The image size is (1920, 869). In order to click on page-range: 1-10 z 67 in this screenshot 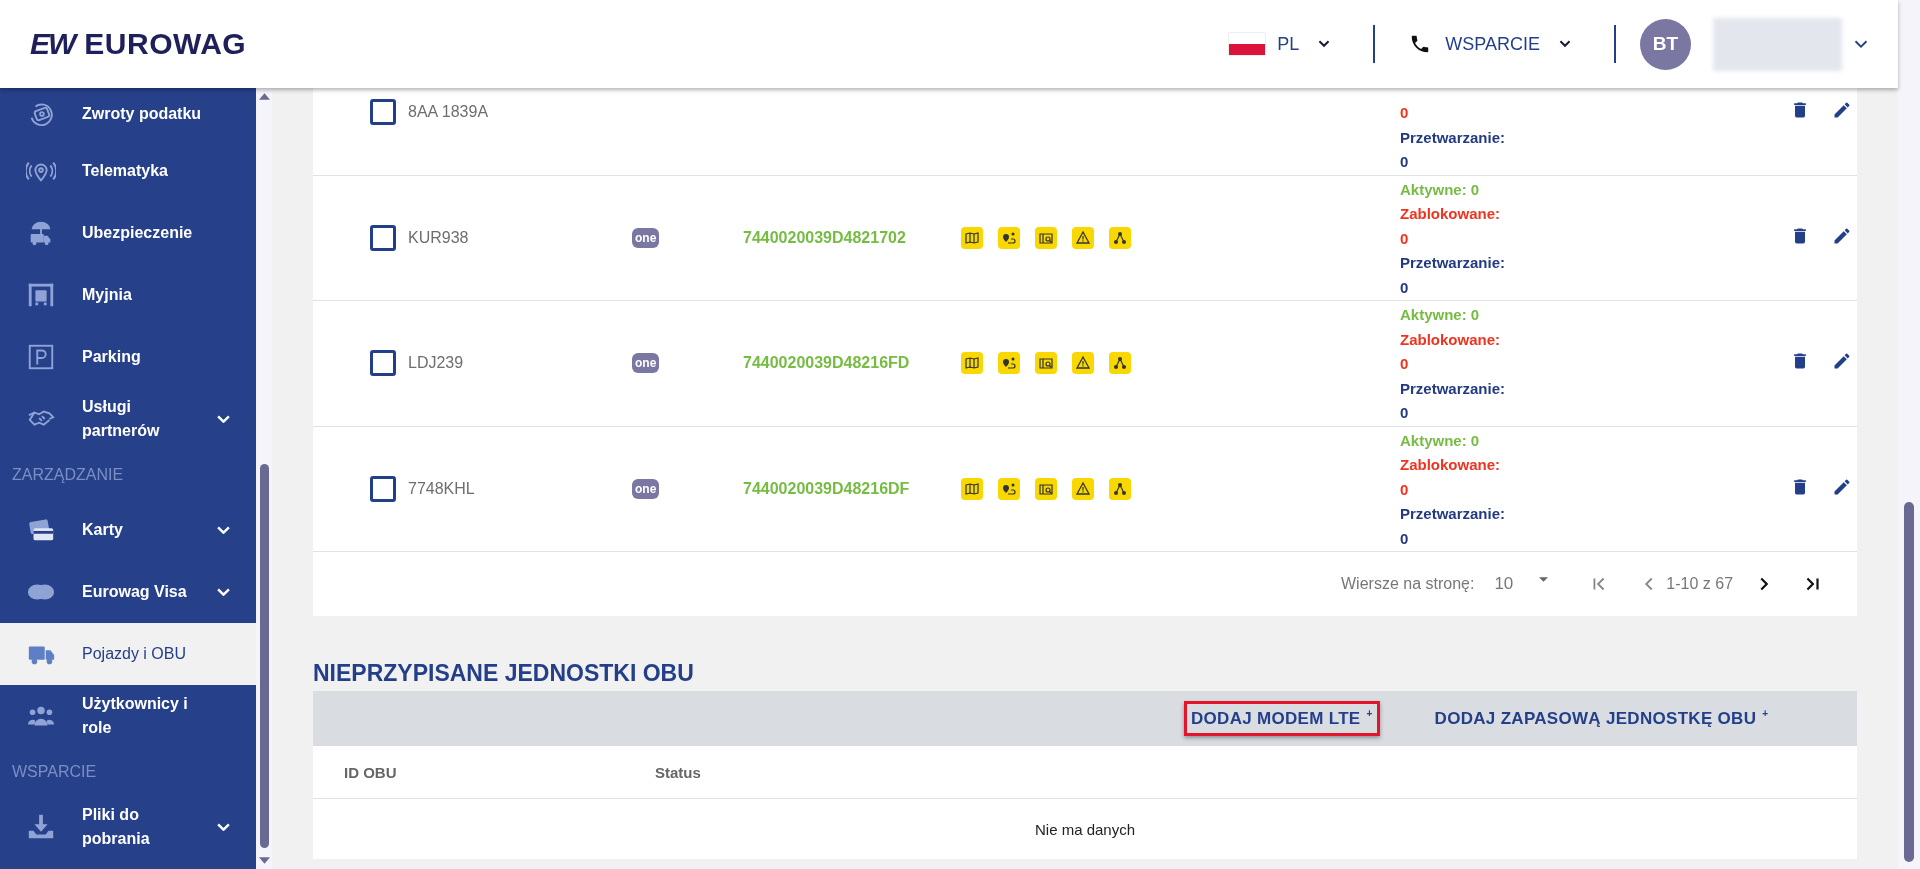, I will do `click(1700, 584)`.